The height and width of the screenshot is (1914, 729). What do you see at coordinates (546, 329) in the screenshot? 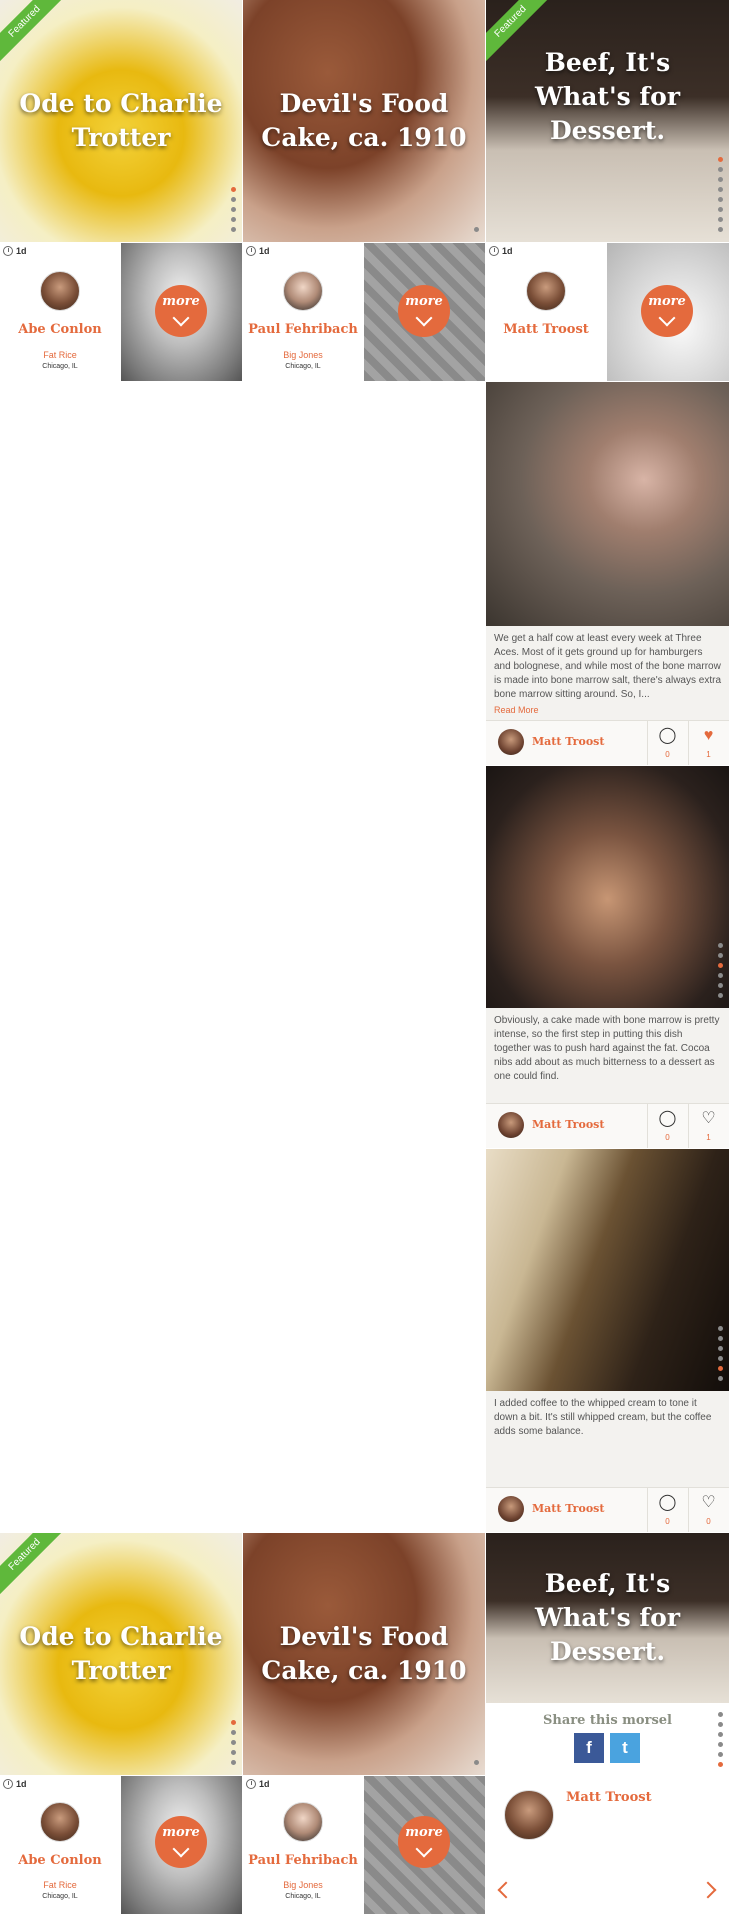
I see `chef-name: Matt Troost` at bounding box center [546, 329].